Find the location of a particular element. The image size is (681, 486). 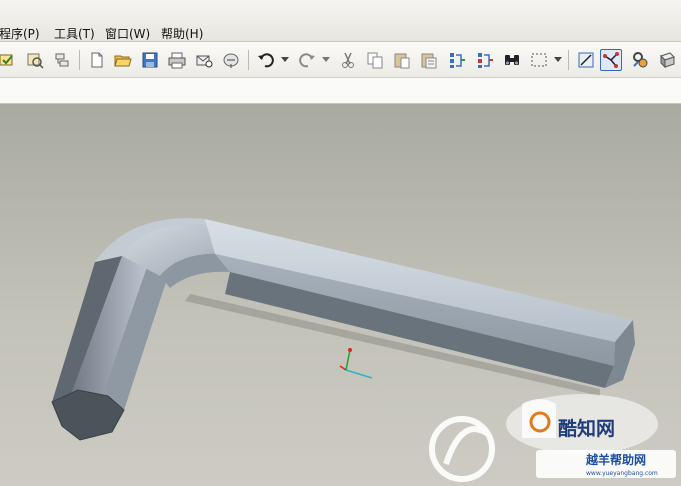

redo-button is located at coordinates (307, 60).